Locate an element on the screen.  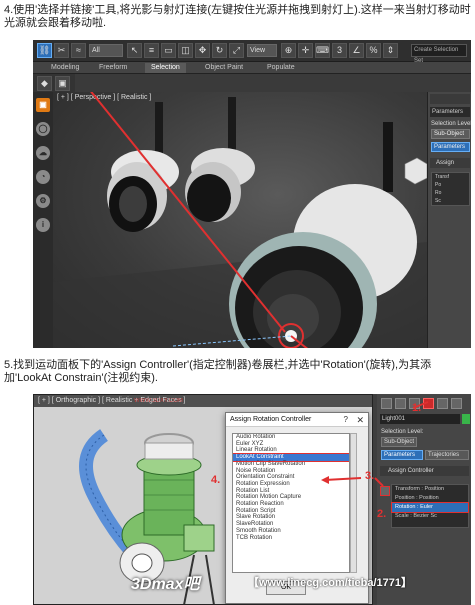
filter-select: All is located at coordinates (106, 50).